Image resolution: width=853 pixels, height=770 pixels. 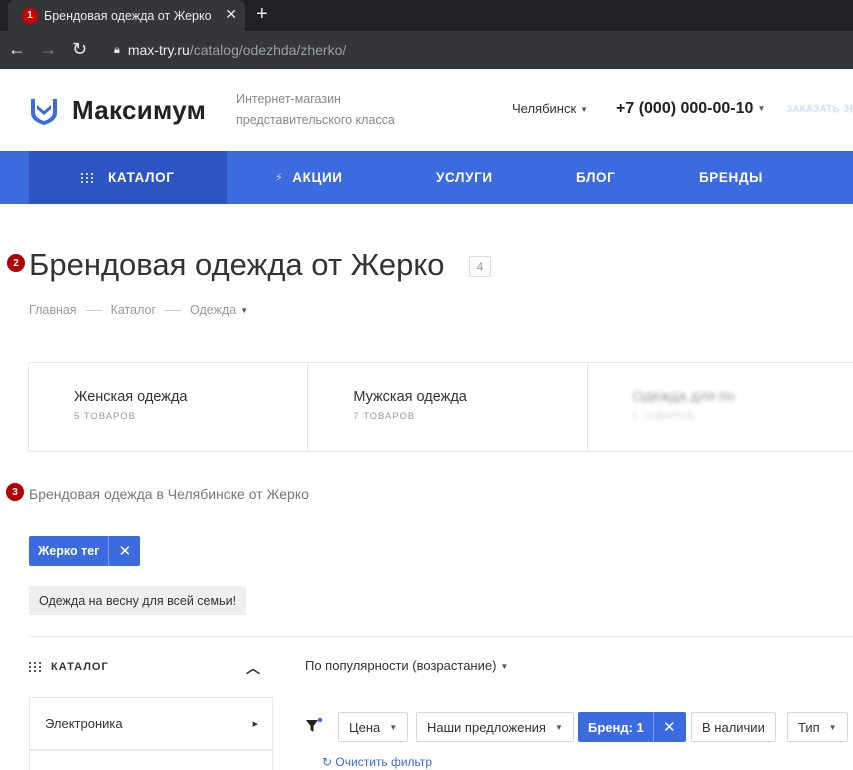 I want to click on nav-item-brands: БРЕНДЫ, so click(x=731, y=177).